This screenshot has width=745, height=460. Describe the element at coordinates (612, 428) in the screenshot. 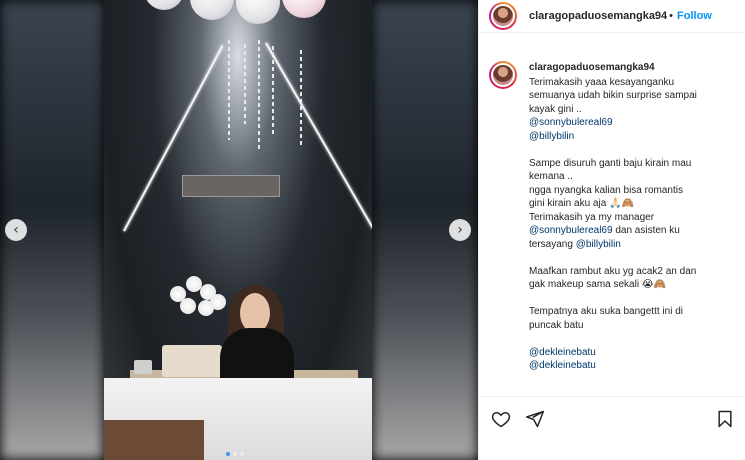

I see `post-actions` at that location.